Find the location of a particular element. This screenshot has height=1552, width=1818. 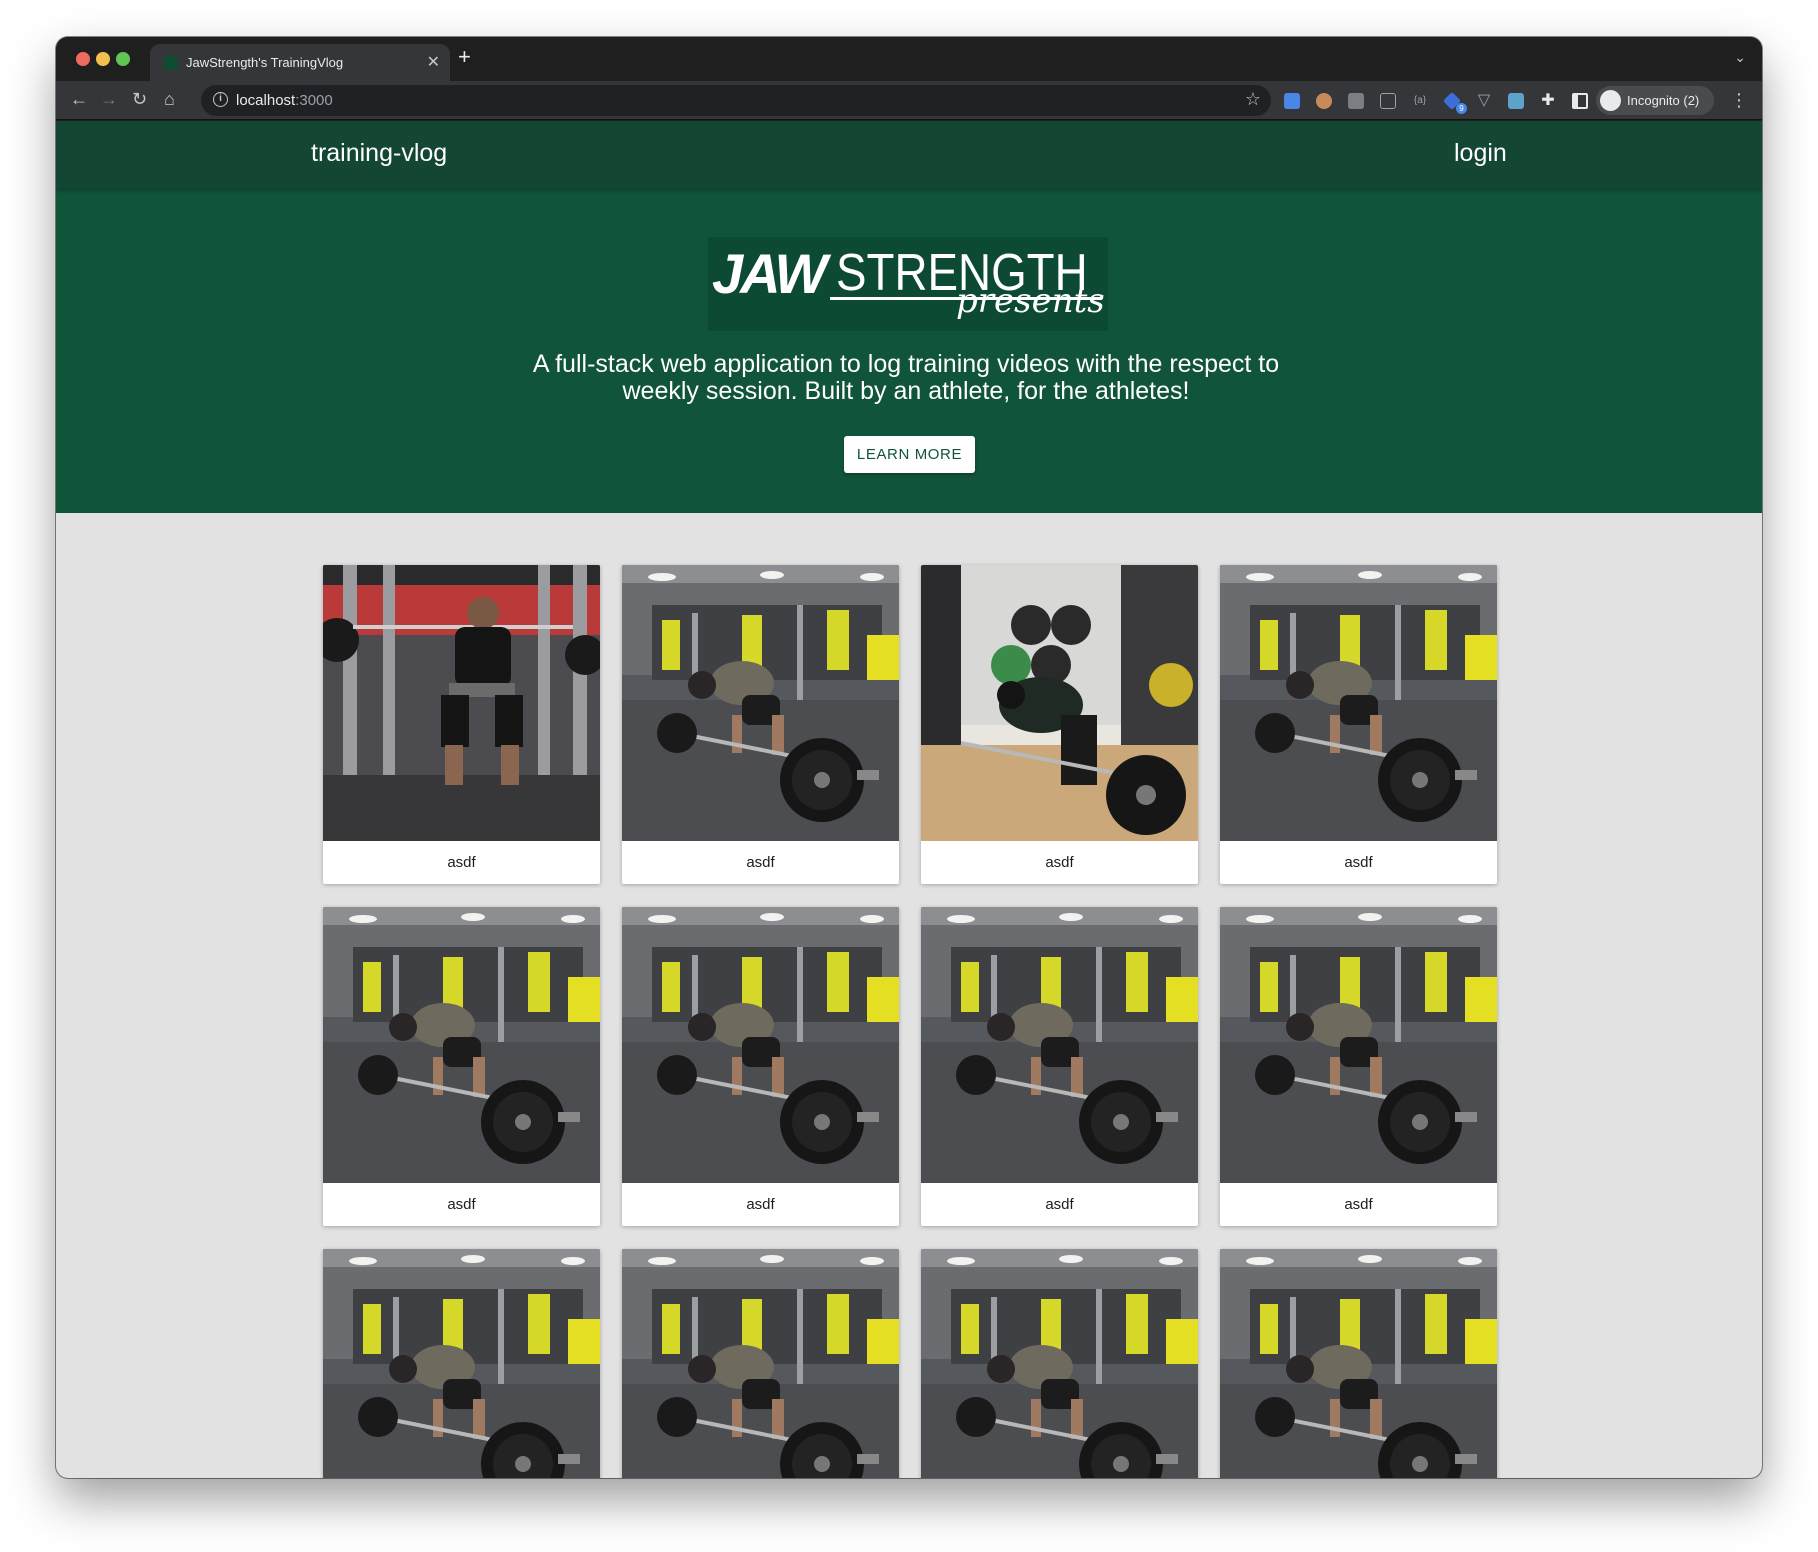

login-link: login is located at coordinates (1480, 153).